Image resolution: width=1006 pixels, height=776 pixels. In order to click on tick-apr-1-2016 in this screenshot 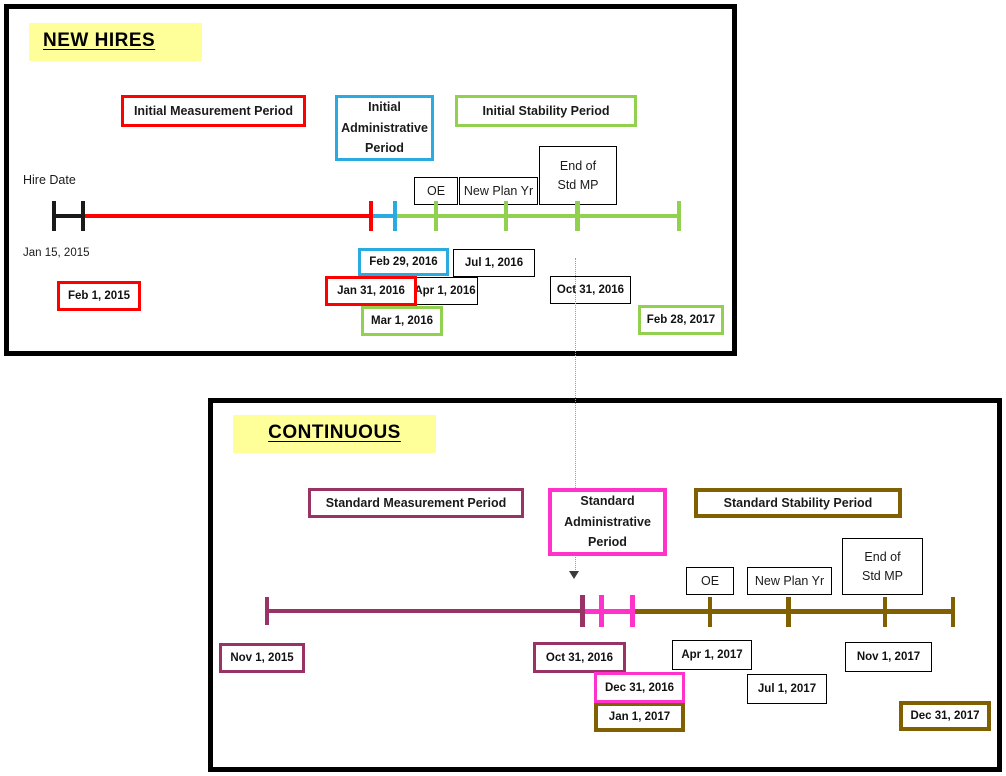, I will do `click(436, 216)`.